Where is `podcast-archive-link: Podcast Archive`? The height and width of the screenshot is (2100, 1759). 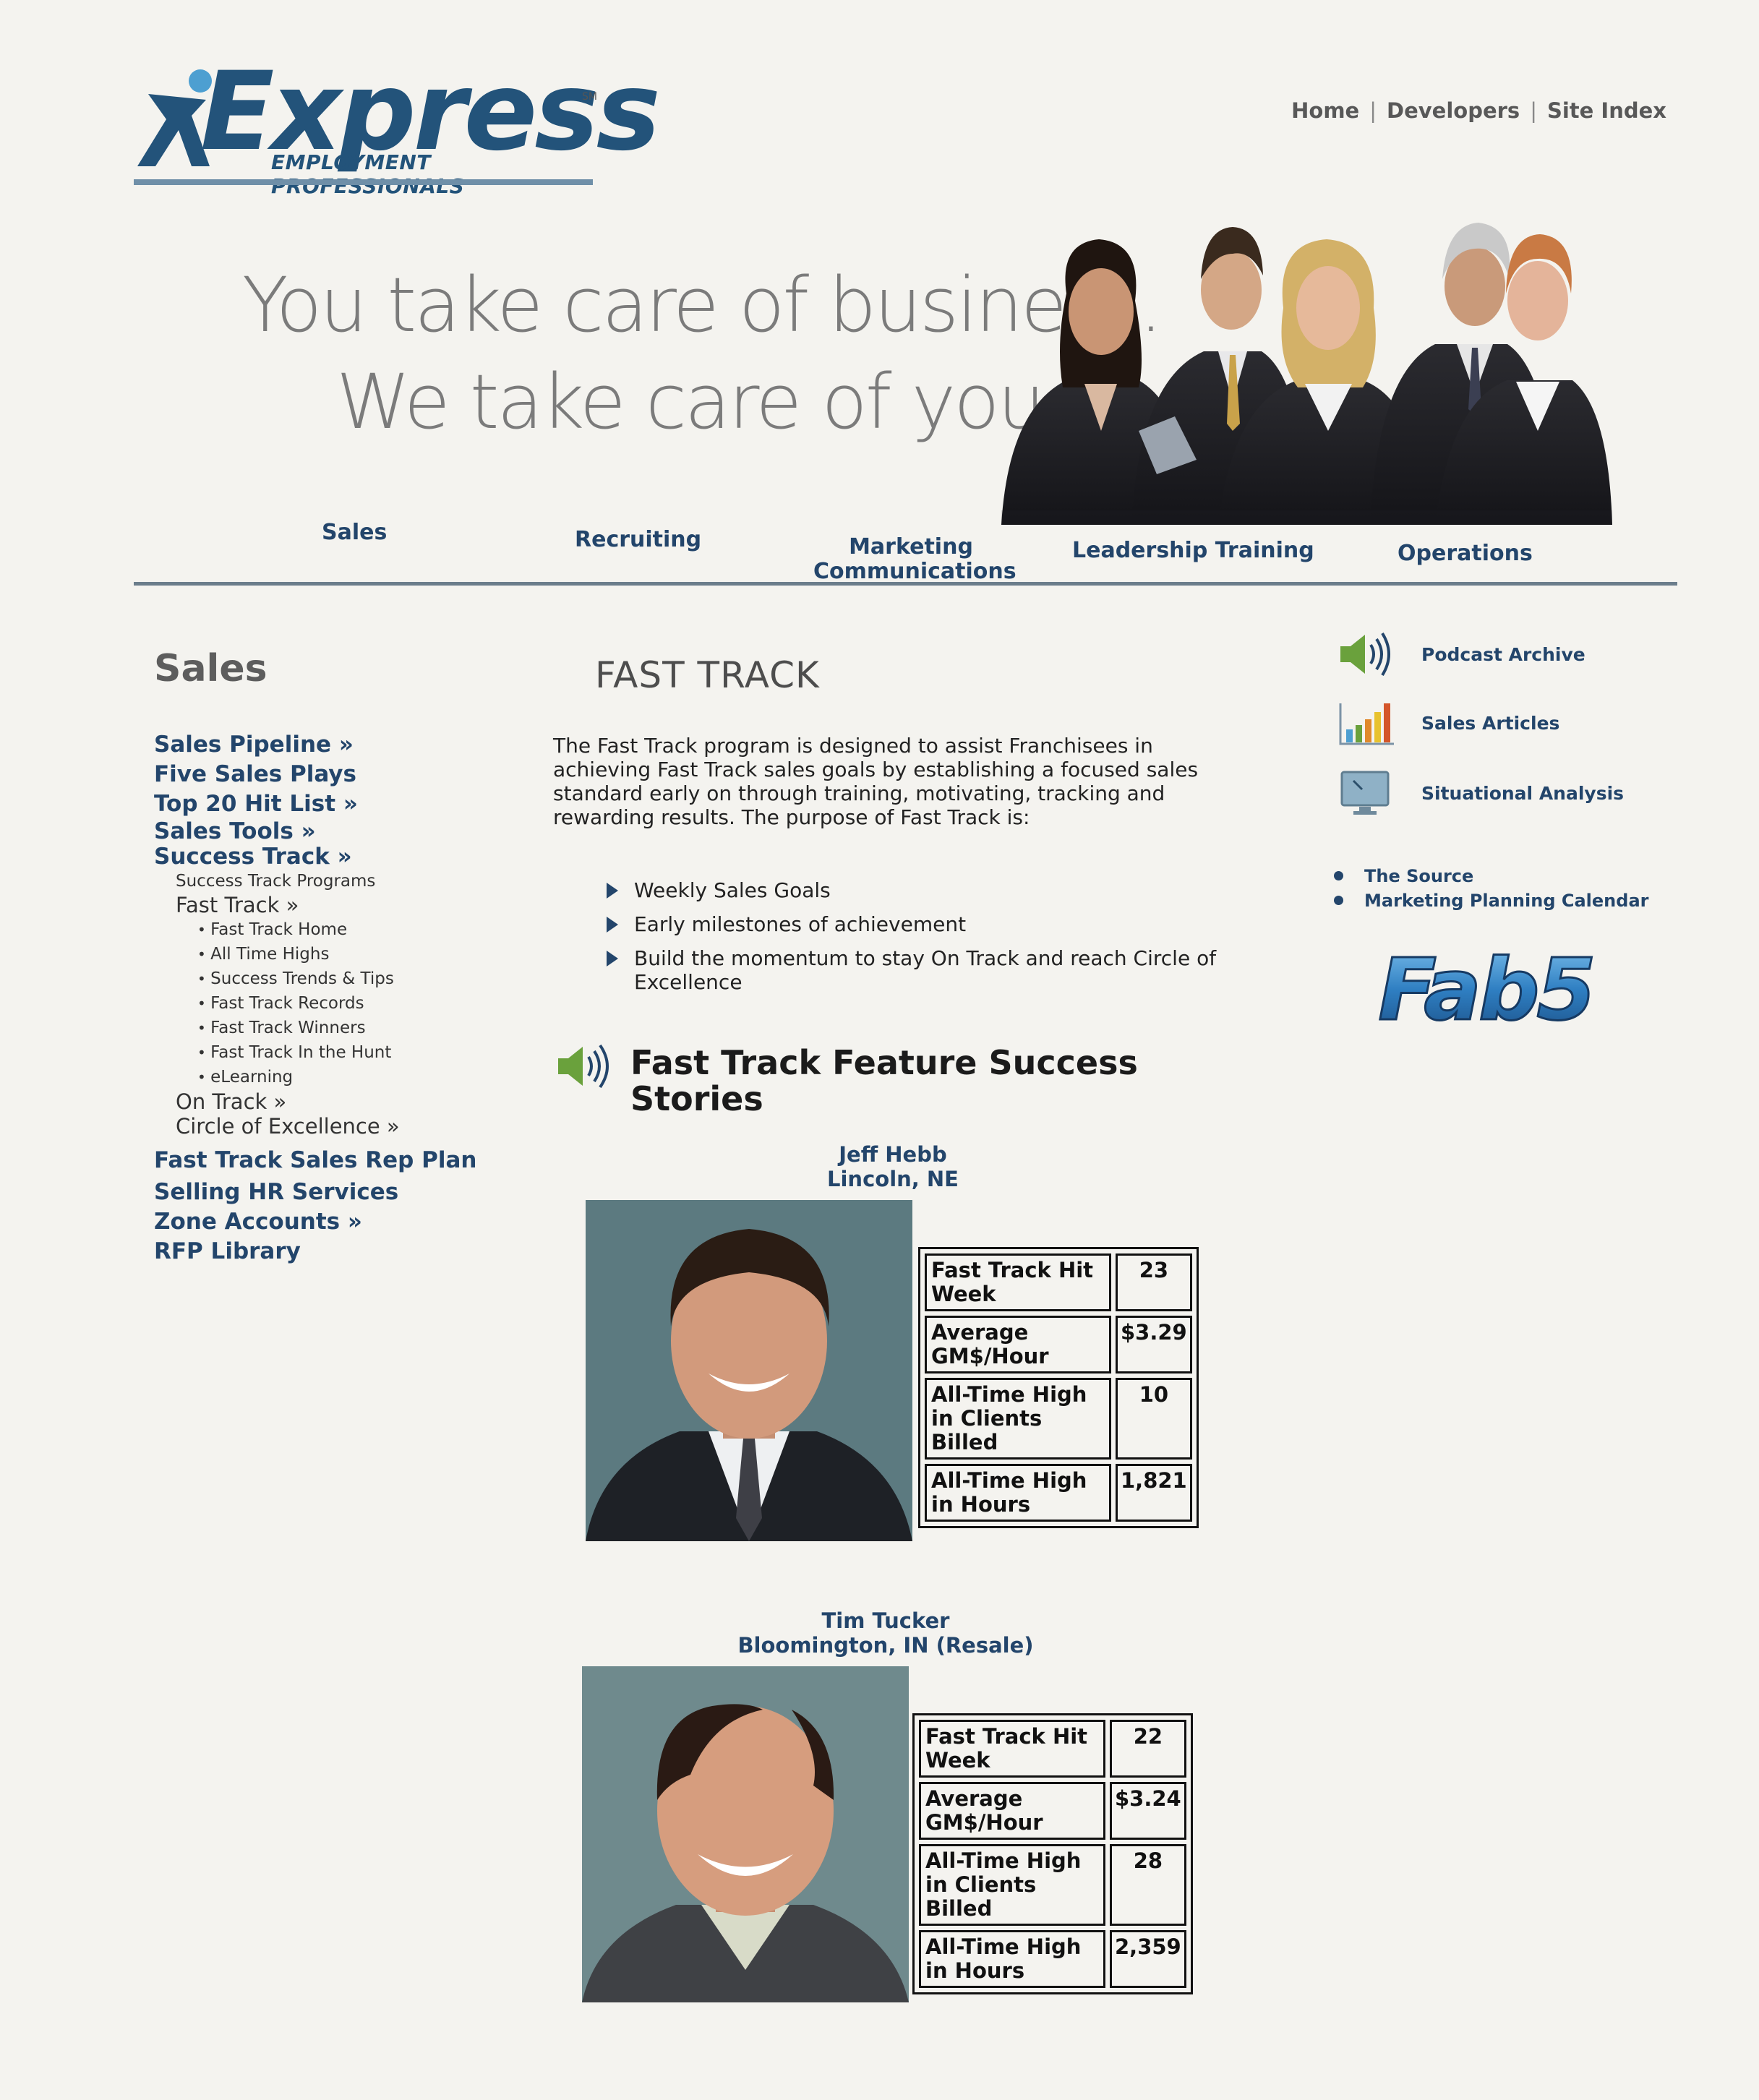
podcast-archive-link: Podcast Archive is located at coordinates (1461, 654).